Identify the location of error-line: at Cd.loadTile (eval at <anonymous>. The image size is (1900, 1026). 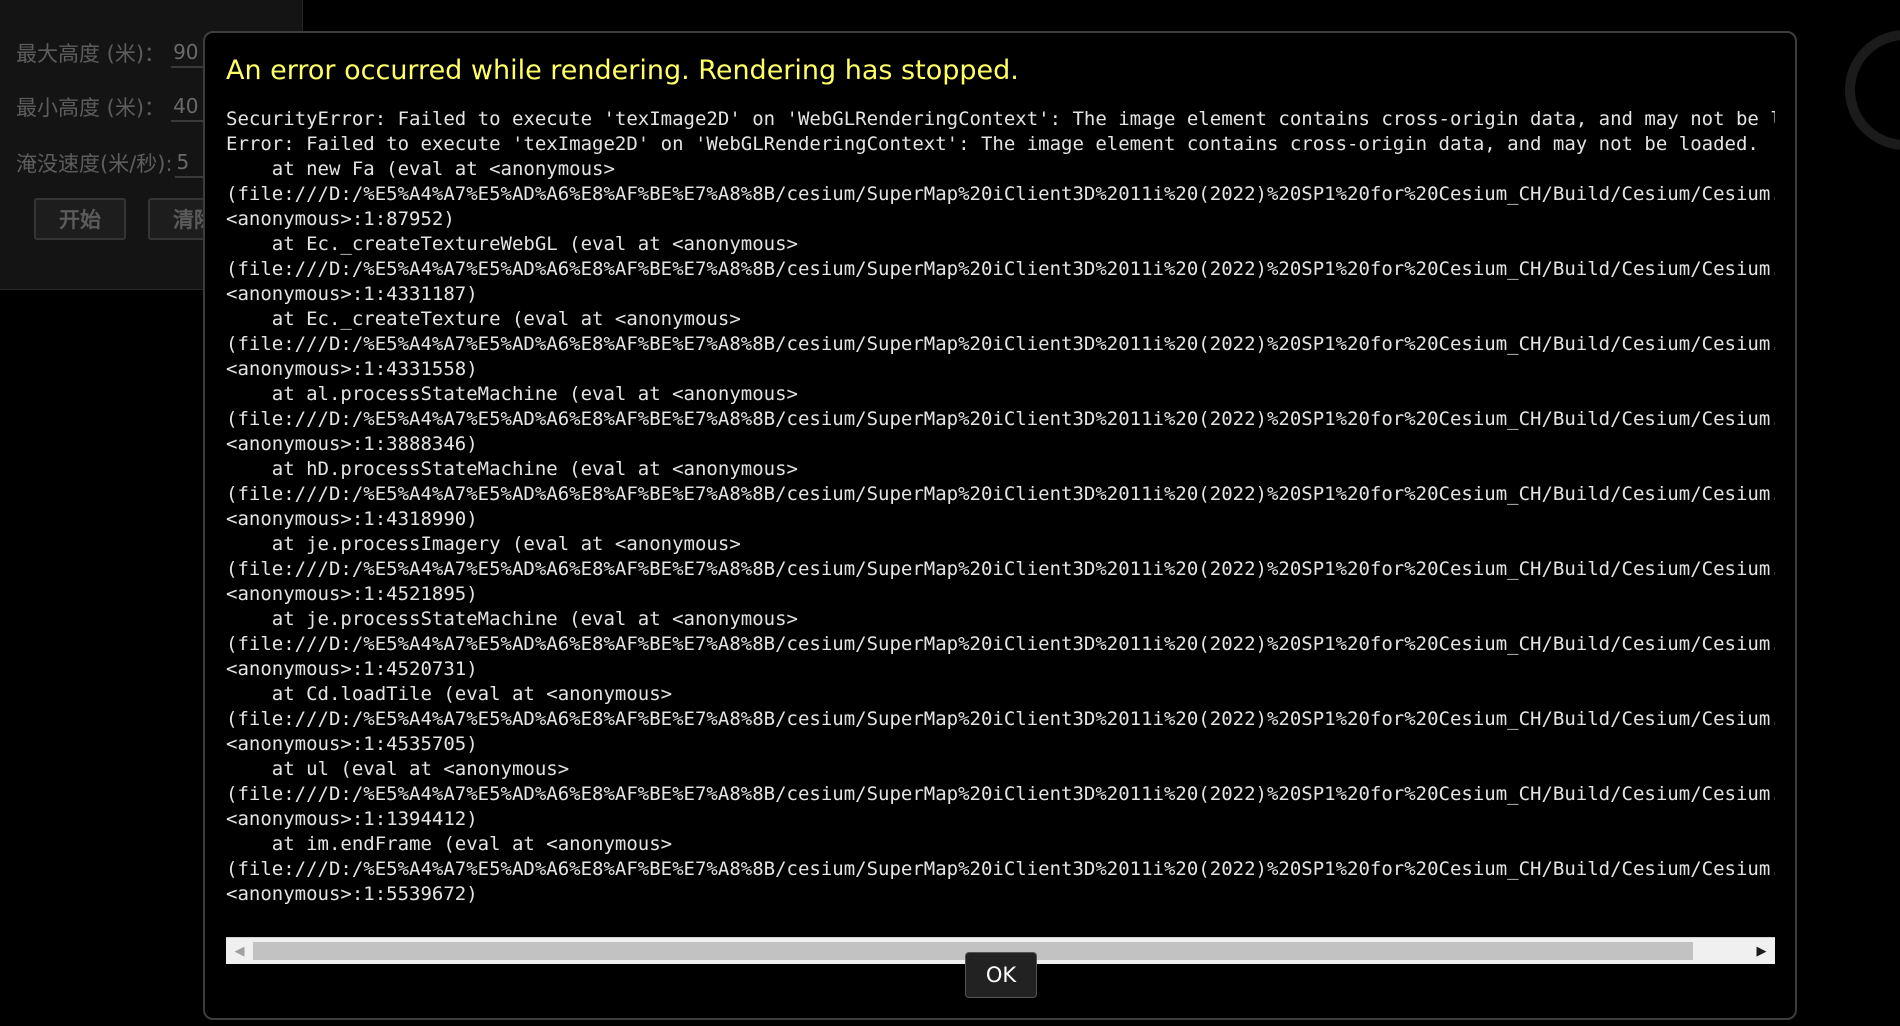
(449, 694).